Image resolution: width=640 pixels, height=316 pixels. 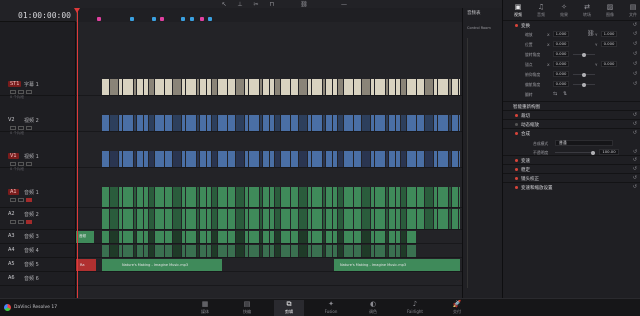 I want to click on track-header-st1: ST1 字幕 1 0 个片段, so click(x=38, y=88).